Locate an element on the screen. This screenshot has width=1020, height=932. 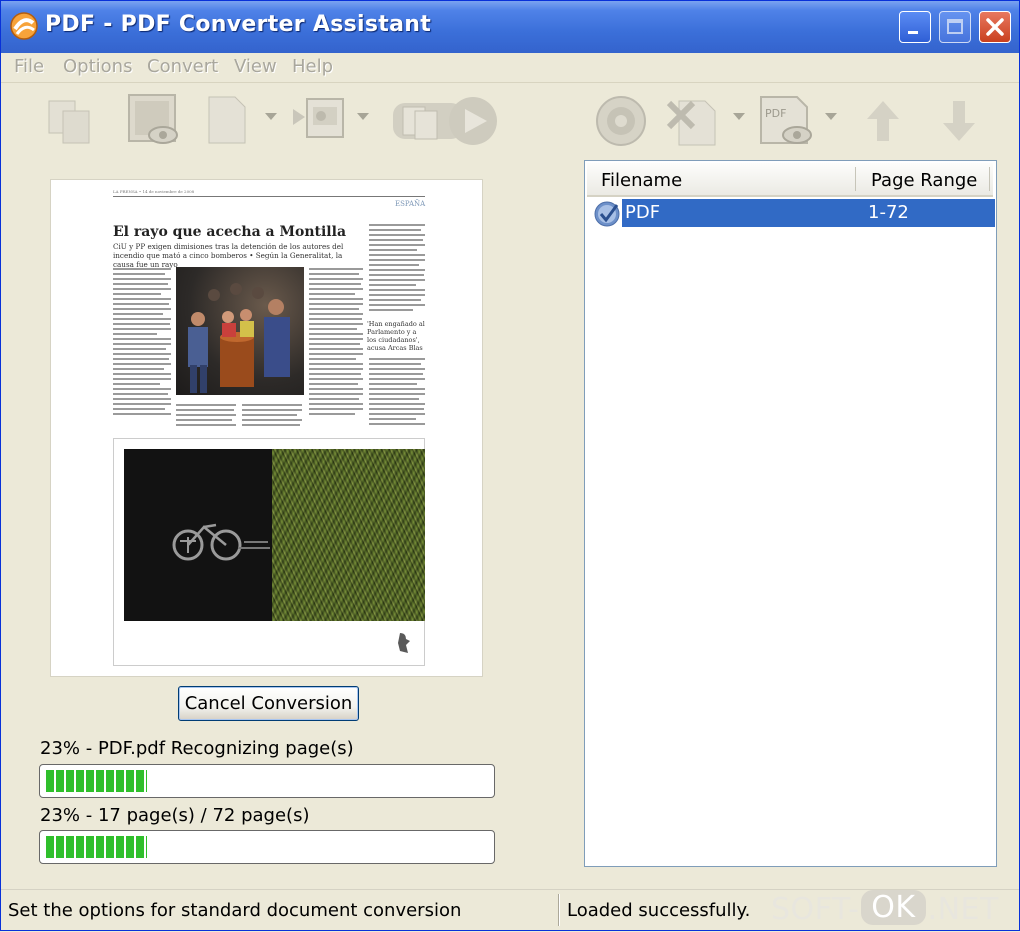
menu-bar: File Options Convert View Help is located at coordinates (510, 68).